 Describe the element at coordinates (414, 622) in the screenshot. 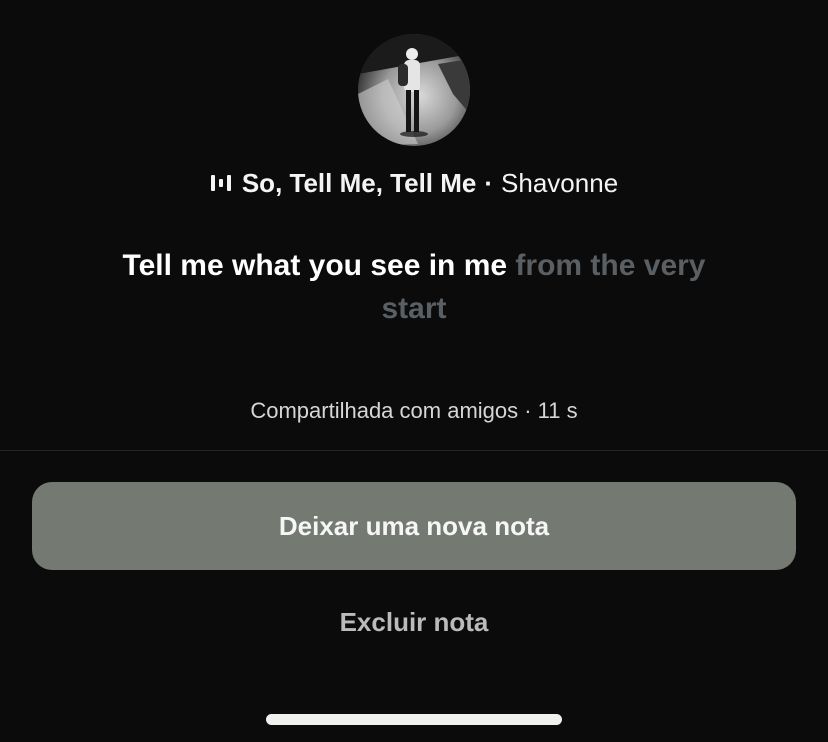

I see `delete-note-button: Excluir nota` at that location.